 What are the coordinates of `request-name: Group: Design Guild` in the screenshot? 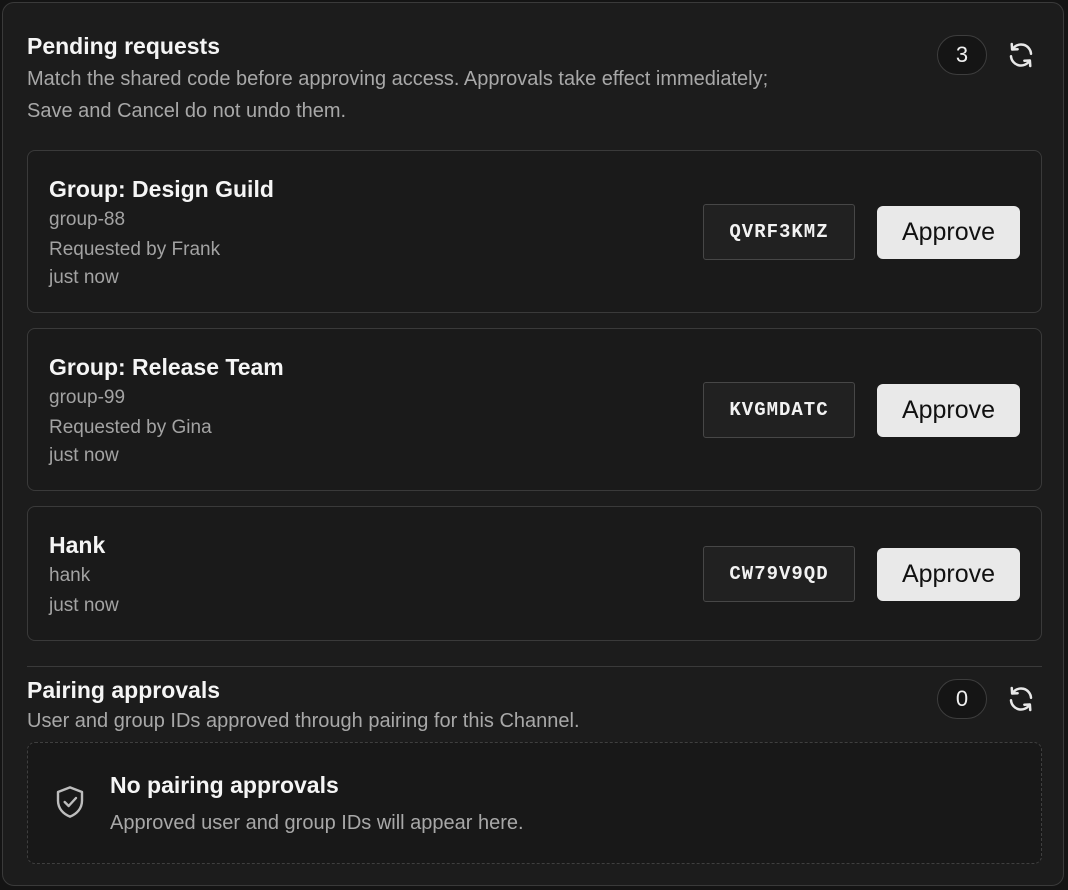 It's located at (161, 189).